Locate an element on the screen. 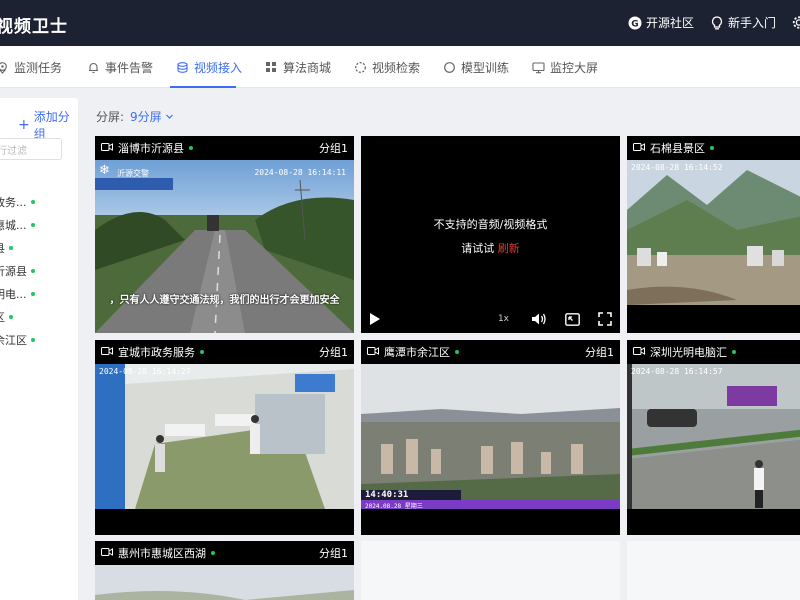 Image resolution: width=800 pixels, height=600 pixels. video-tile: 鹰潭市余江区 分组1 14:40:31 2024.08.28 星期三 is located at coordinates (490, 437).